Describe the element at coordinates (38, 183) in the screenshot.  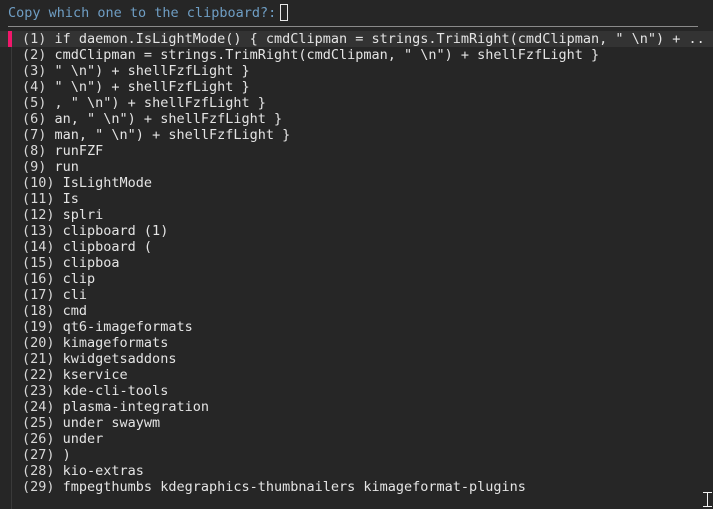
I see `list-item-number: (10)` at that location.